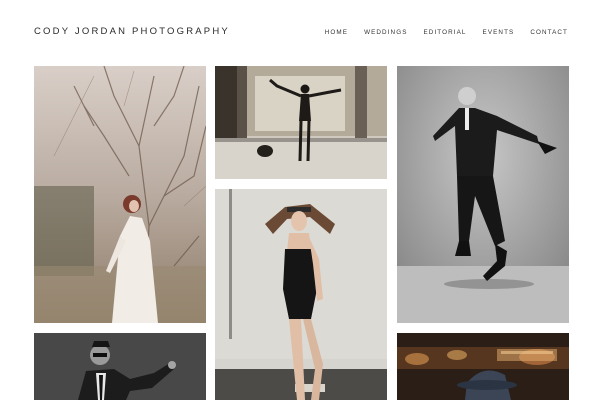 This screenshot has height=400, width=600. Describe the element at coordinates (336, 32) in the screenshot. I see `nav-home: HOME` at that location.